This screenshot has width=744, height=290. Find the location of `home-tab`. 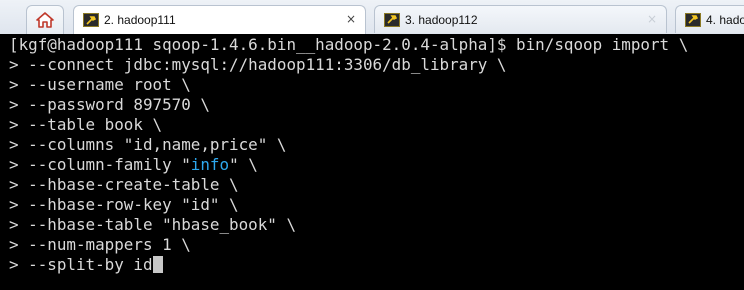

home-tab is located at coordinates (45, 19).